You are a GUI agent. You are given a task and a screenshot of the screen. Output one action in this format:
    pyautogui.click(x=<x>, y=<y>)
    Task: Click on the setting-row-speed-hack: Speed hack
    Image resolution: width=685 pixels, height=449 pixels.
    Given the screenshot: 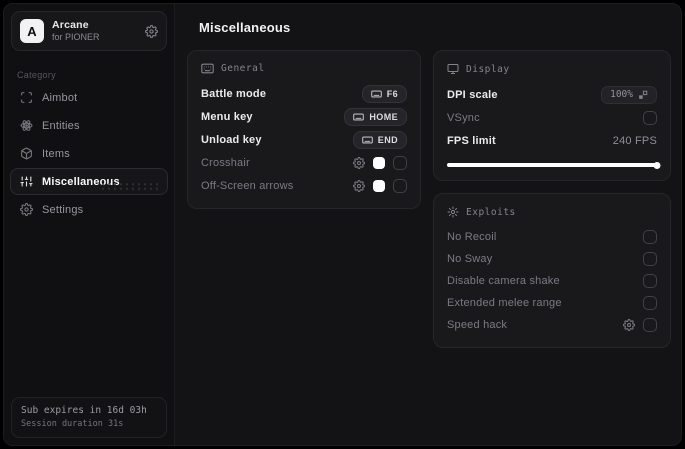 What is the action you would take?
    pyautogui.click(x=552, y=325)
    